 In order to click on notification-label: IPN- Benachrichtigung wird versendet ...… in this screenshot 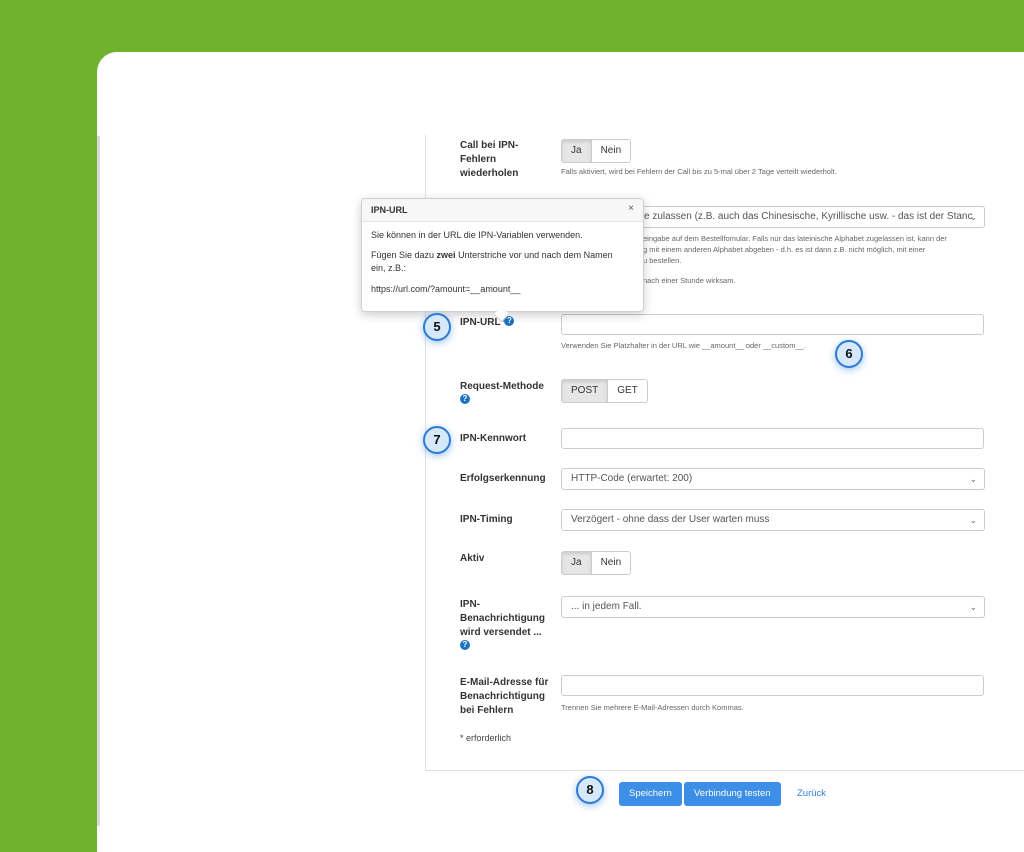, I will do `click(503, 624)`.